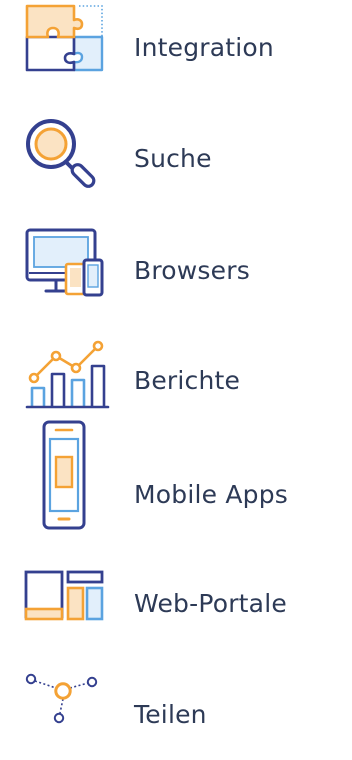 The width and height of the screenshot is (352, 760). What do you see at coordinates (192, 270) in the screenshot?
I see `feature-label-browsers: Browsers` at bounding box center [192, 270].